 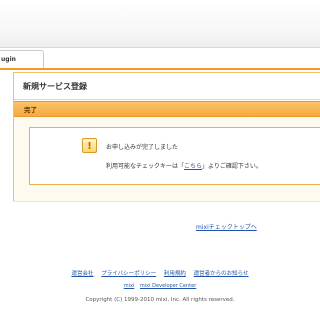 What do you see at coordinates (193, 166) in the screenshot?
I see `here-link: こちら` at bounding box center [193, 166].